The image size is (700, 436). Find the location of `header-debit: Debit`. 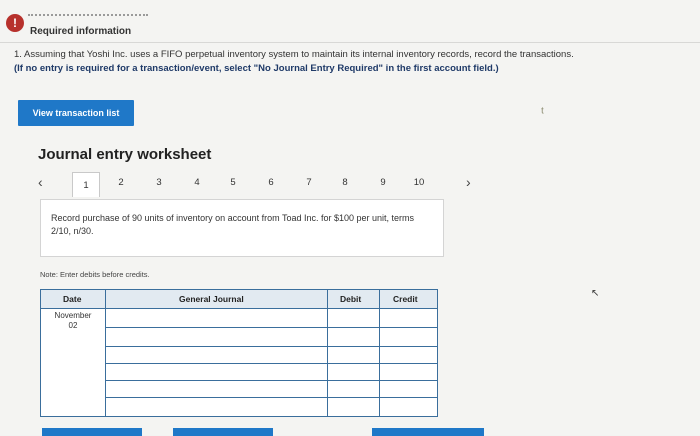

header-debit: Debit is located at coordinates (351, 299).